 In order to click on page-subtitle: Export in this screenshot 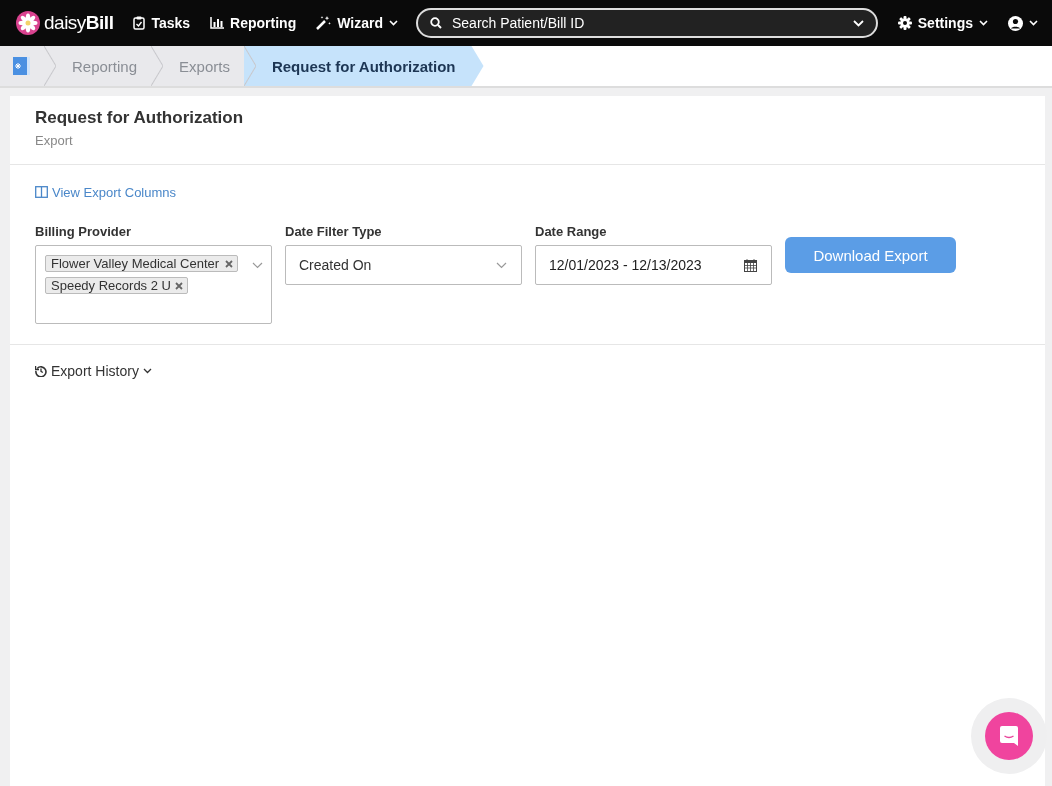, I will do `click(54, 140)`.